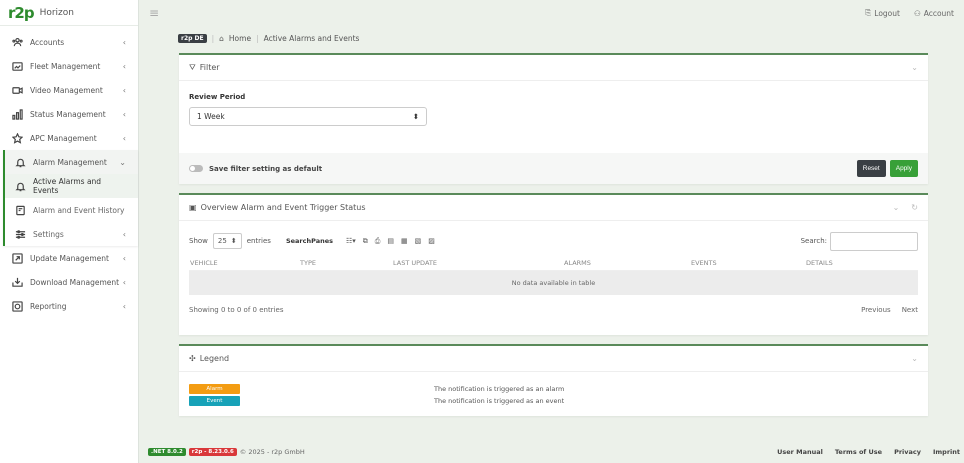 The height and width of the screenshot is (463, 964). I want to click on csv-icon: ▤, so click(390, 241).